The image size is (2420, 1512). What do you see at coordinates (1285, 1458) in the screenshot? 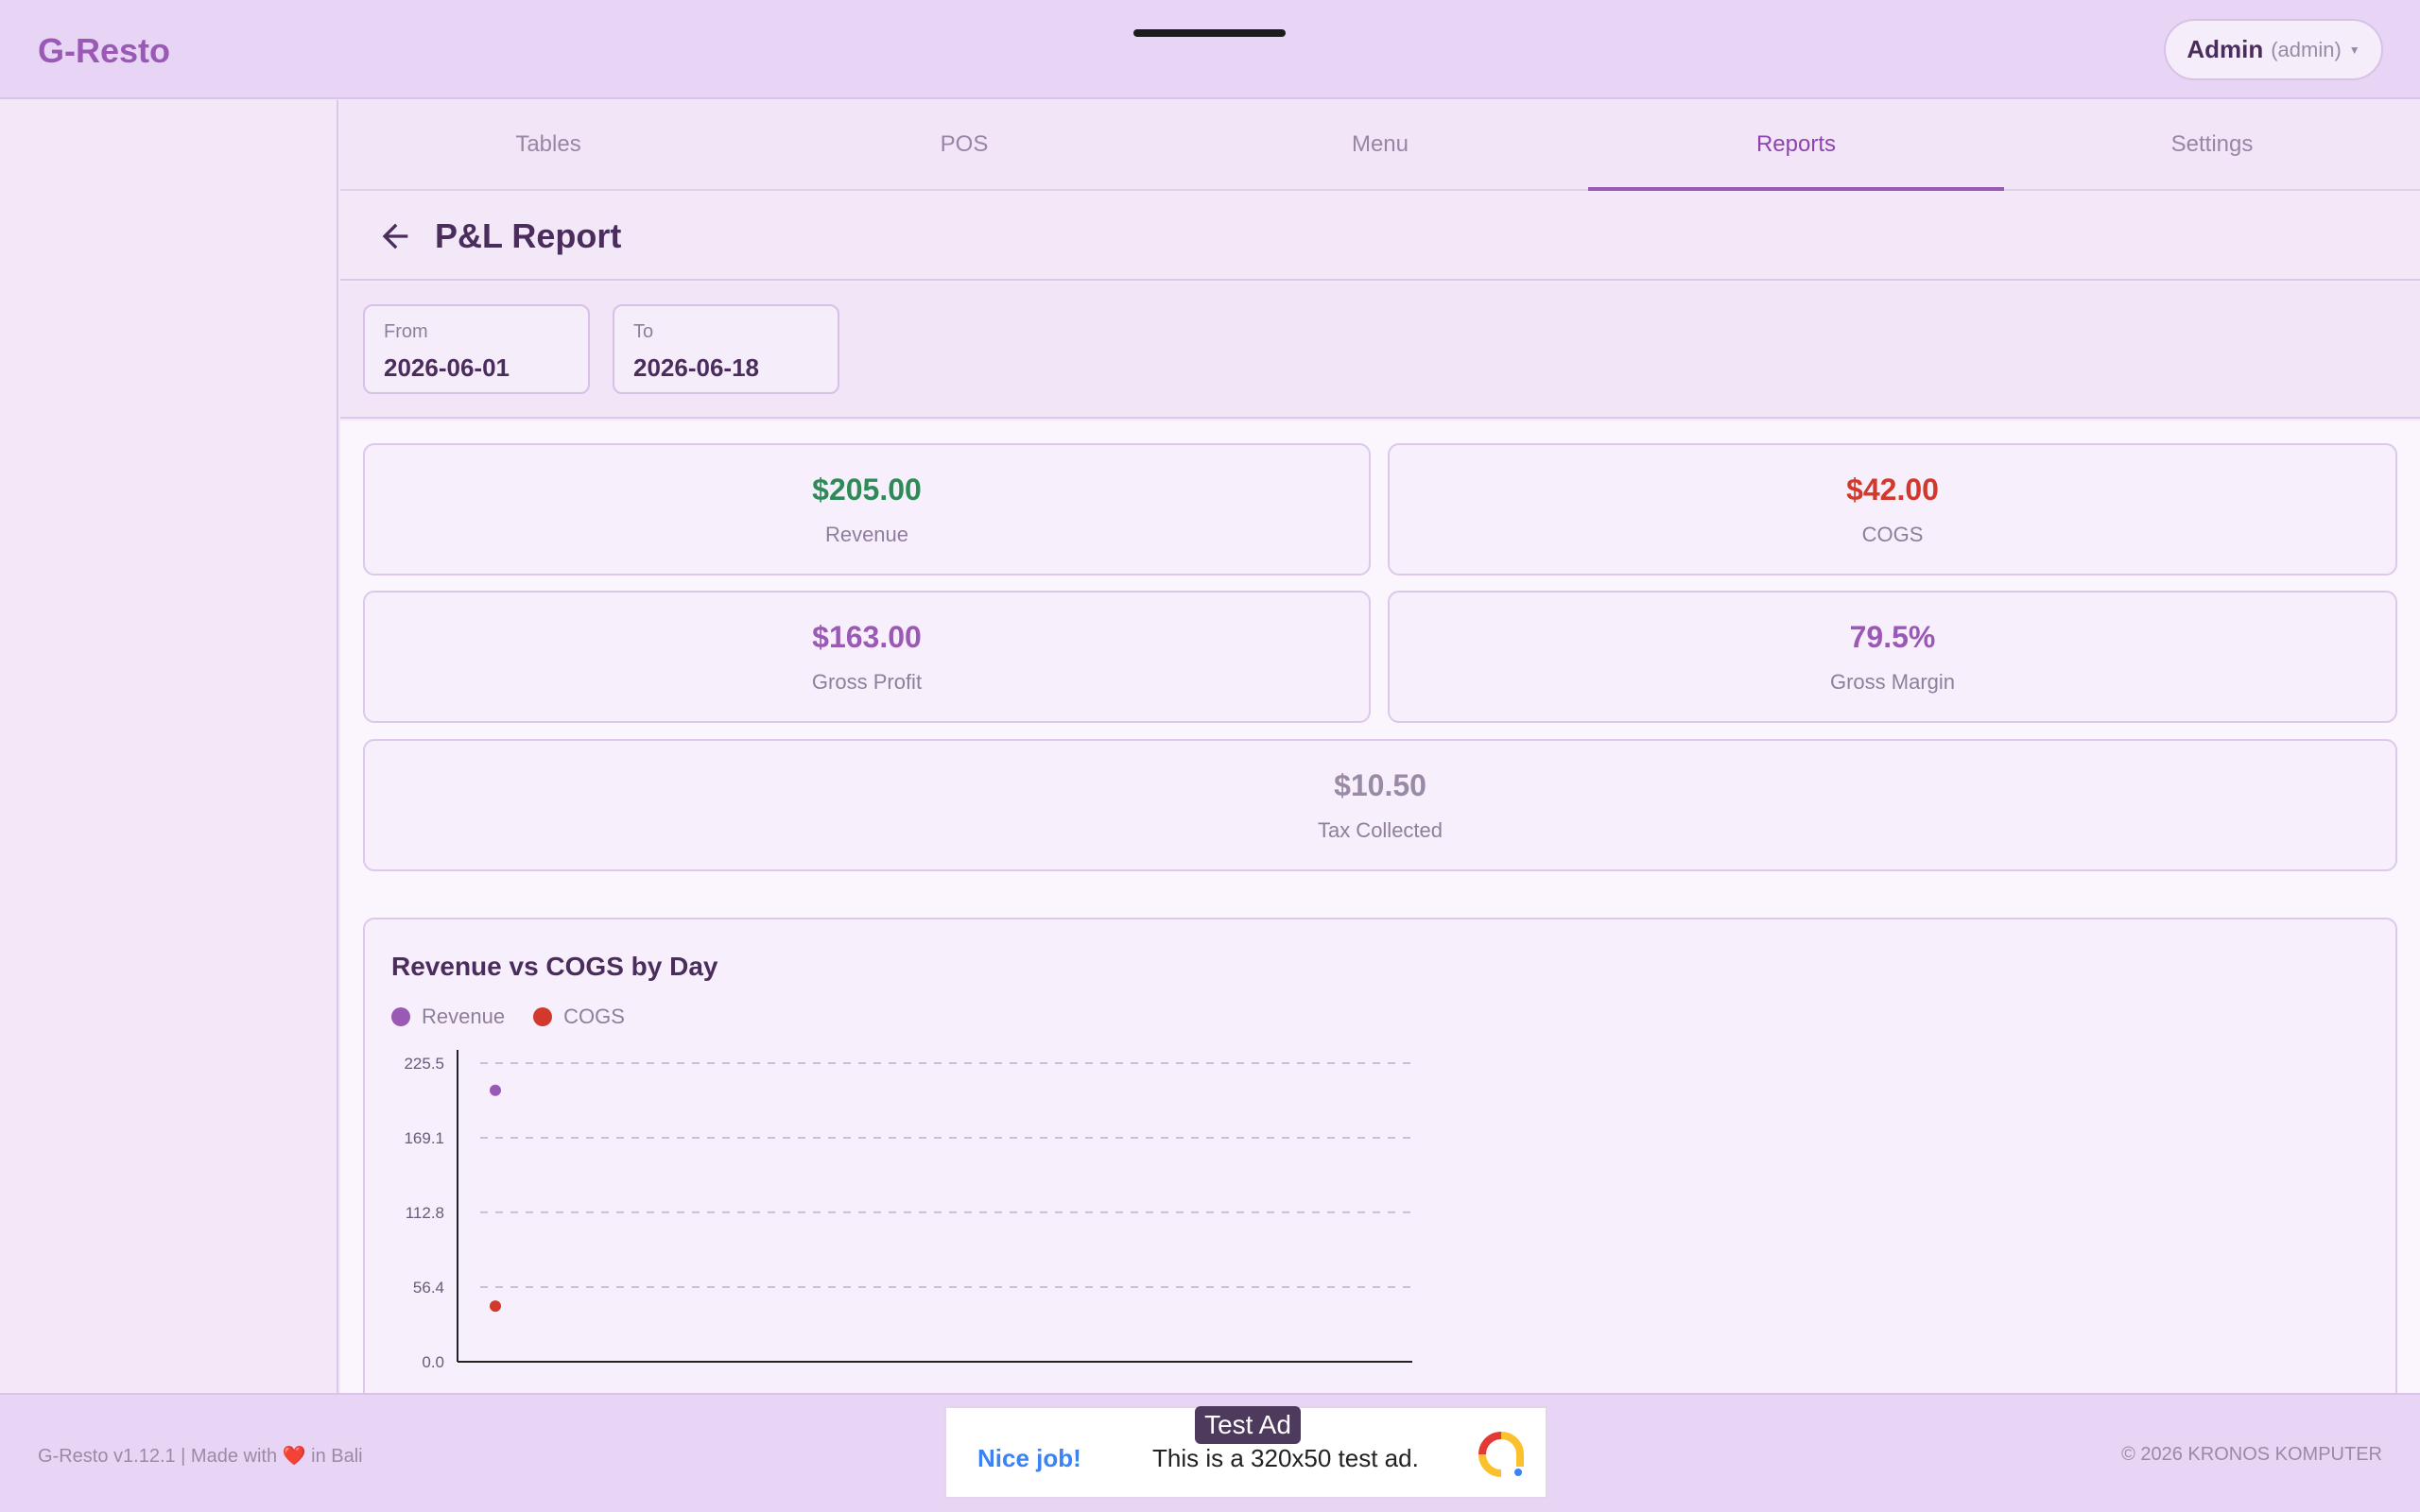
I see `ad-text: This is a 320x50 test ad.` at bounding box center [1285, 1458].